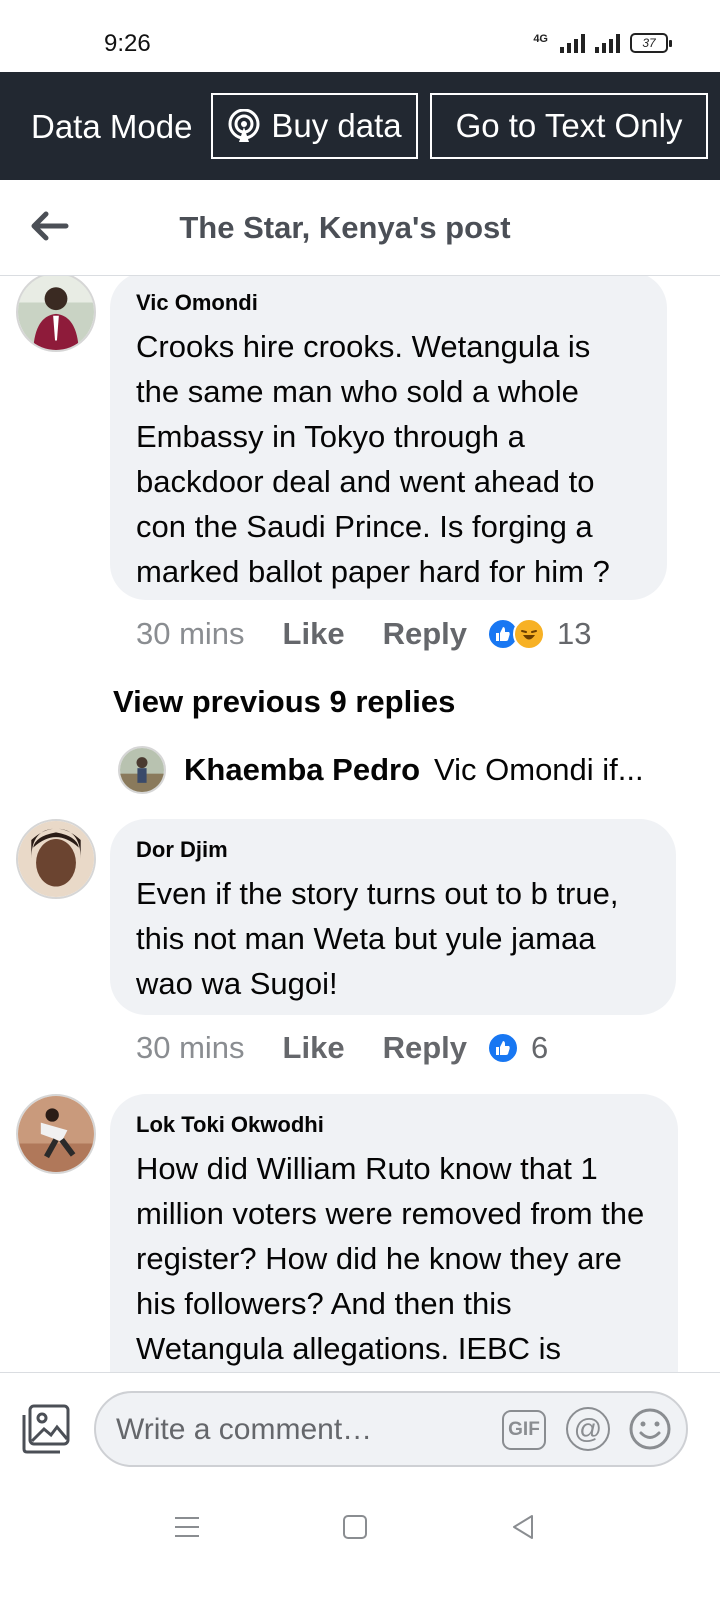  Describe the element at coordinates (529, 634) in the screenshot. I see `haha-icon` at that location.